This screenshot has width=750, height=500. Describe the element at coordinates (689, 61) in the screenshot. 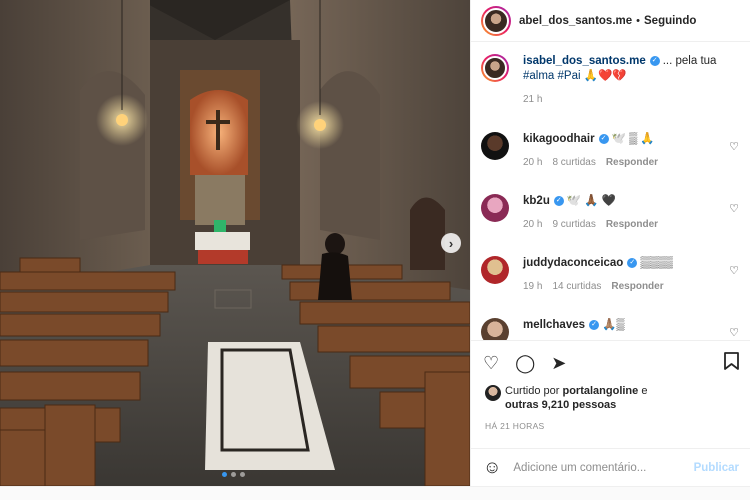

I see `caption-text: ... pela tua` at that location.